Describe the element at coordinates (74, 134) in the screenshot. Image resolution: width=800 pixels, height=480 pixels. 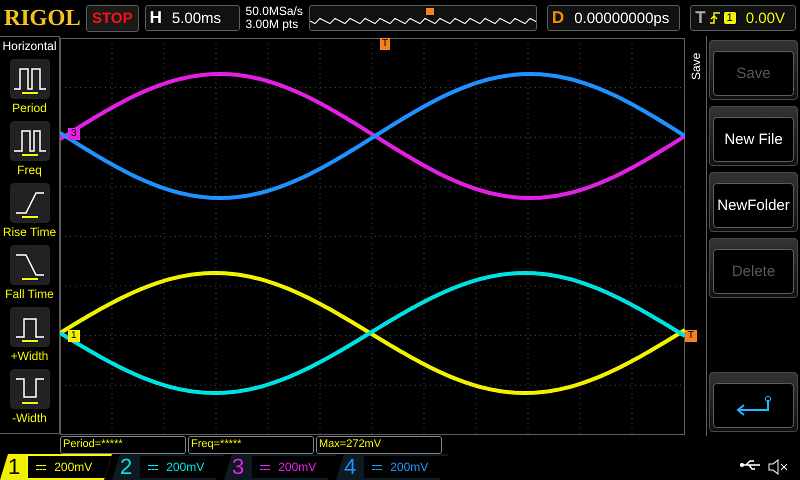
I see `channel-marker: 3` at that location.